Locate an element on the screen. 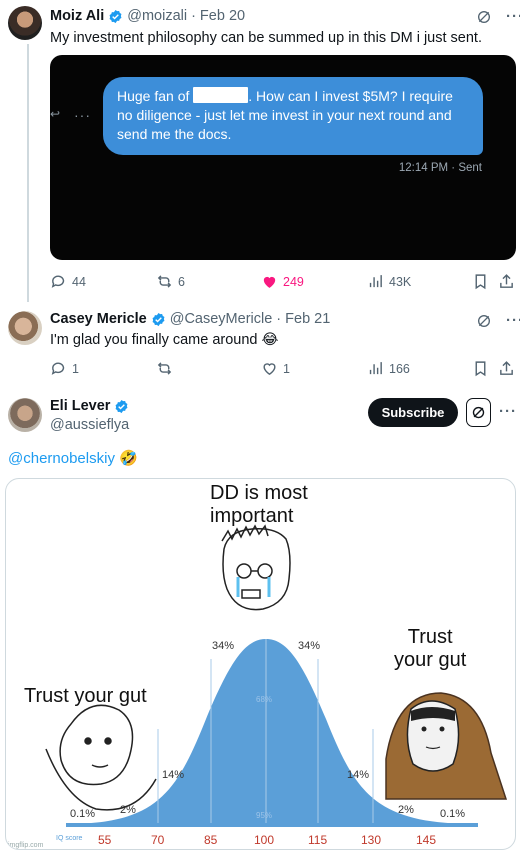  like-button: 249 is located at coordinates (282, 281).